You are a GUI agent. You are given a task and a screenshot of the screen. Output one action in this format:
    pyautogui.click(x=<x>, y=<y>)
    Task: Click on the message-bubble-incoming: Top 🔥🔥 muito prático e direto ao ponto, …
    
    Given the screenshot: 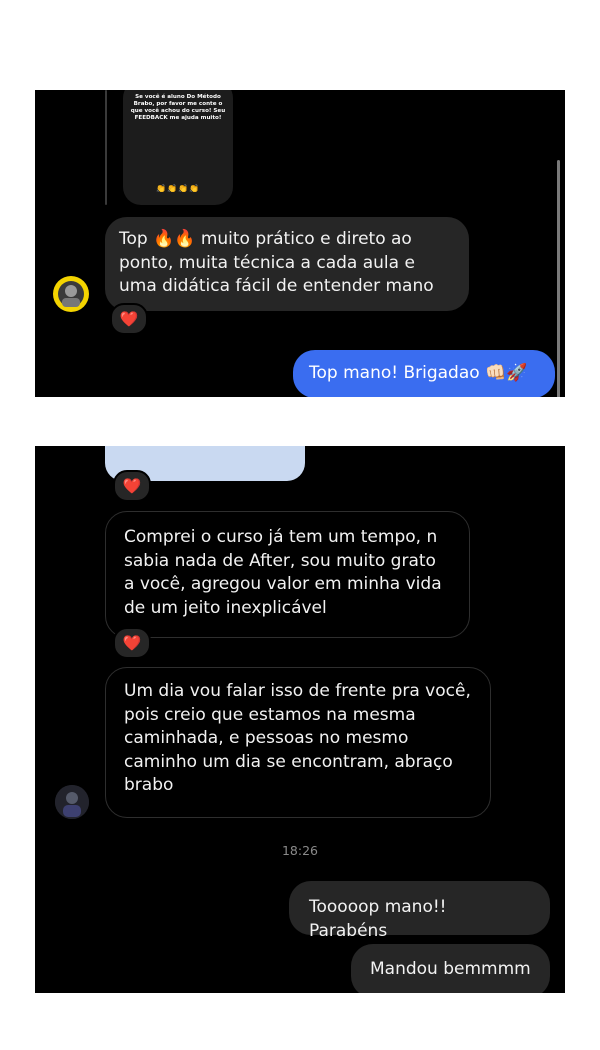 What is the action you would take?
    pyautogui.click(x=287, y=264)
    